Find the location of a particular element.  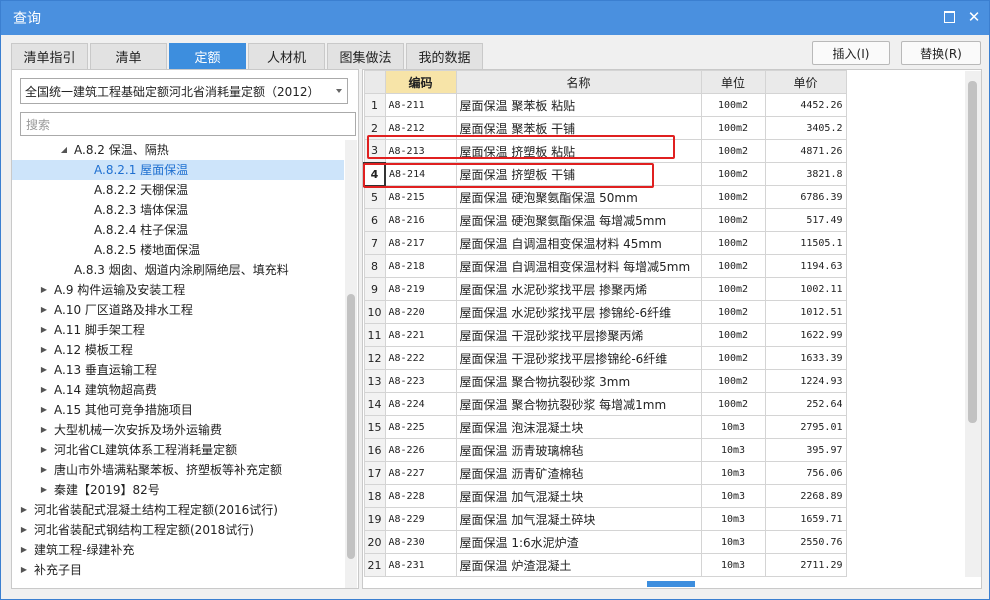

quota-name-cell: 屋面保温 水泥砂浆找平层 掺聚丙烯 is located at coordinates (578, 289).